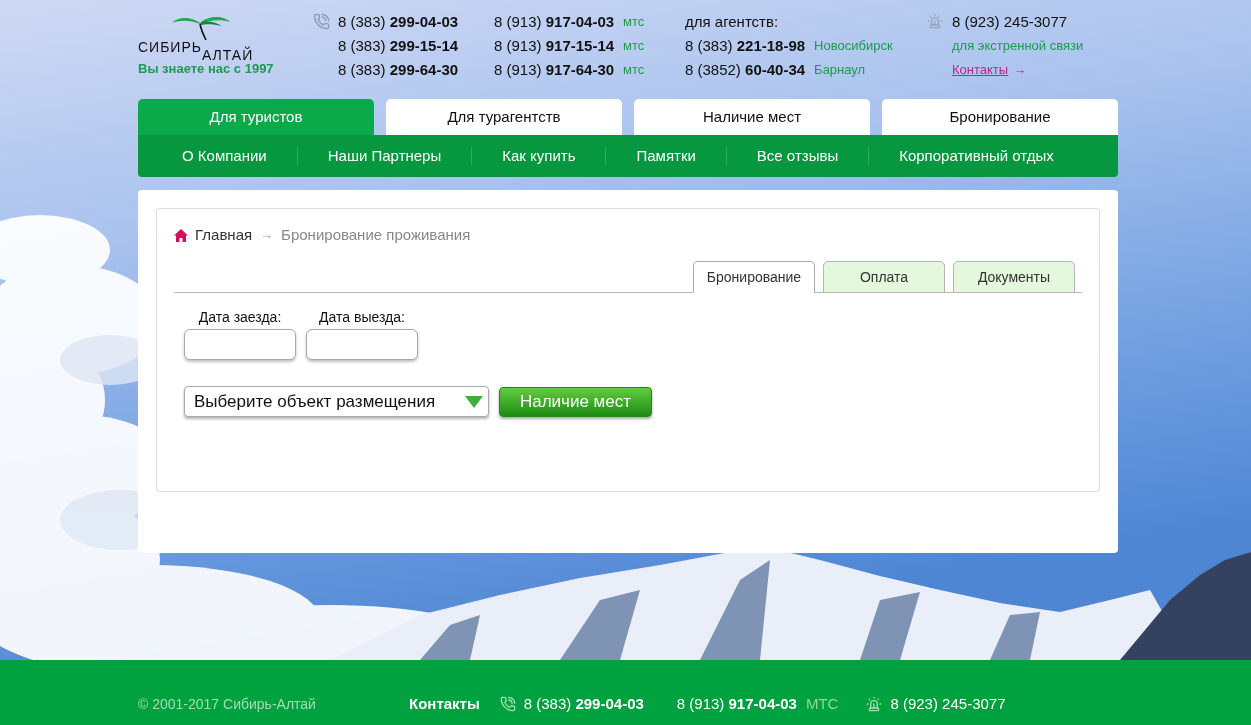 Image resolution: width=1251 pixels, height=725 pixels. Describe the element at coordinates (376, 234) in the screenshot. I see `breadcrumb-current: Бронирование проживания` at that location.